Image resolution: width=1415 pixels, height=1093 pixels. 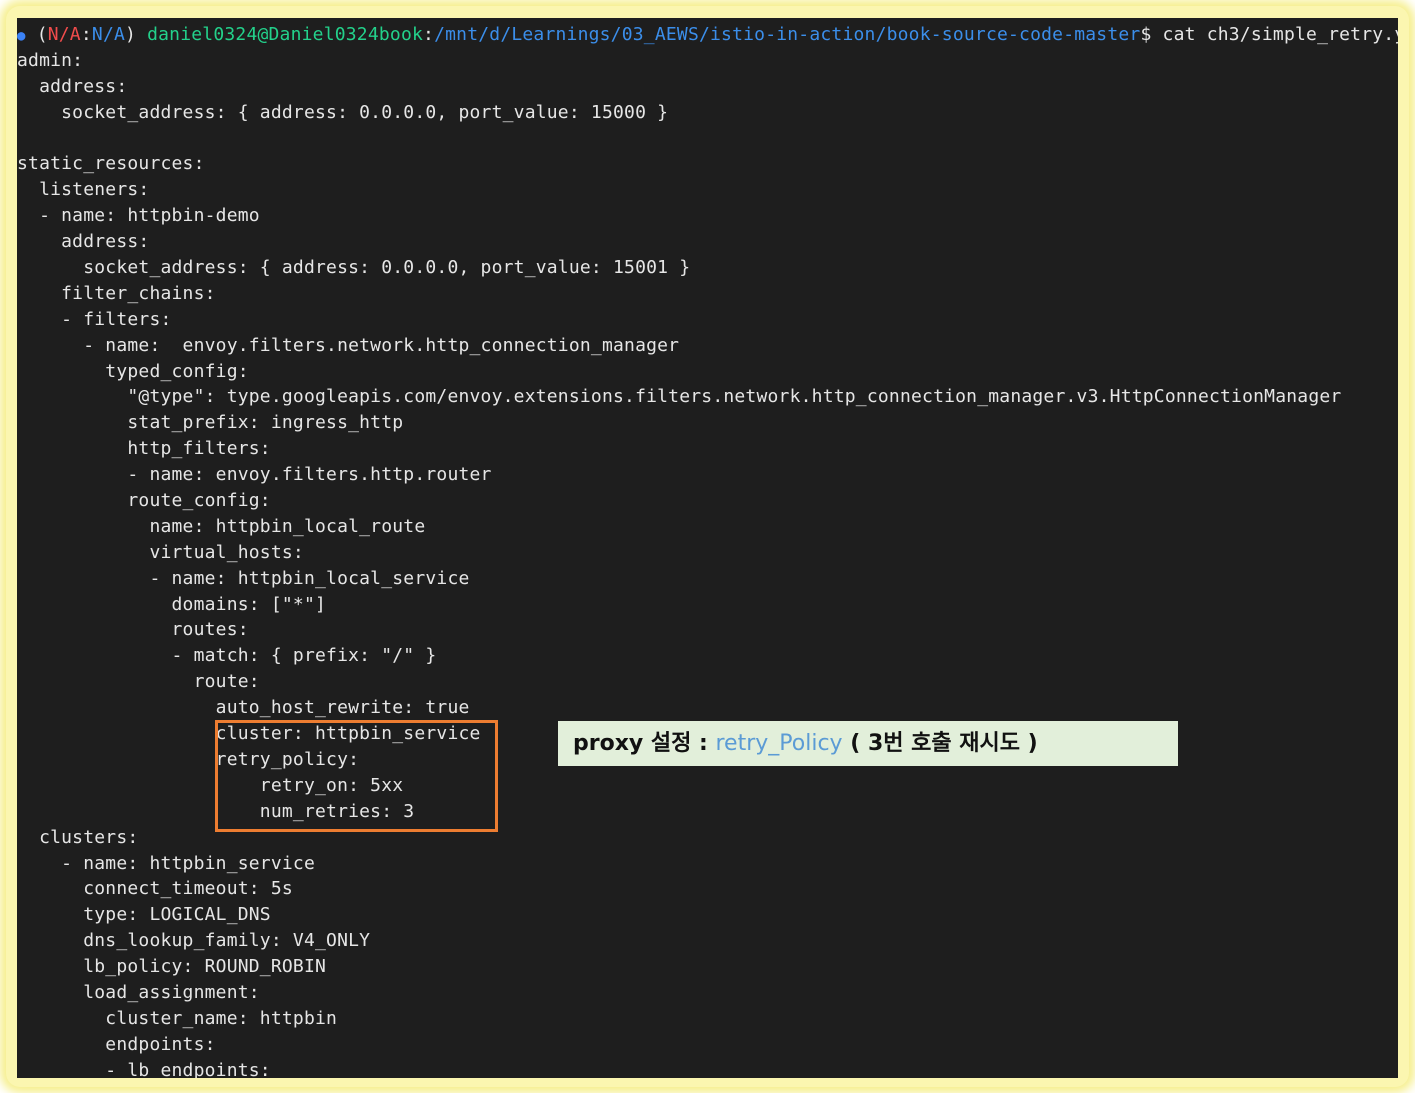 What do you see at coordinates (42, 34) in the screenshot?
I see `prompt-paren-open: (` at bounding box center [42, 34].